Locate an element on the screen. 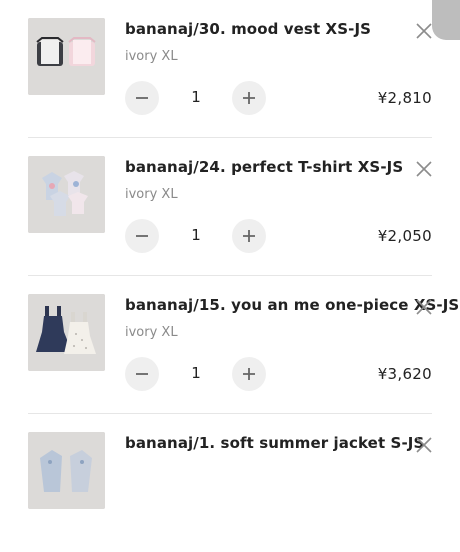 Image resolution: width=460 pixels, height=552 pixels. item-price: ¥2,810 is located at coordinates (404, 98).